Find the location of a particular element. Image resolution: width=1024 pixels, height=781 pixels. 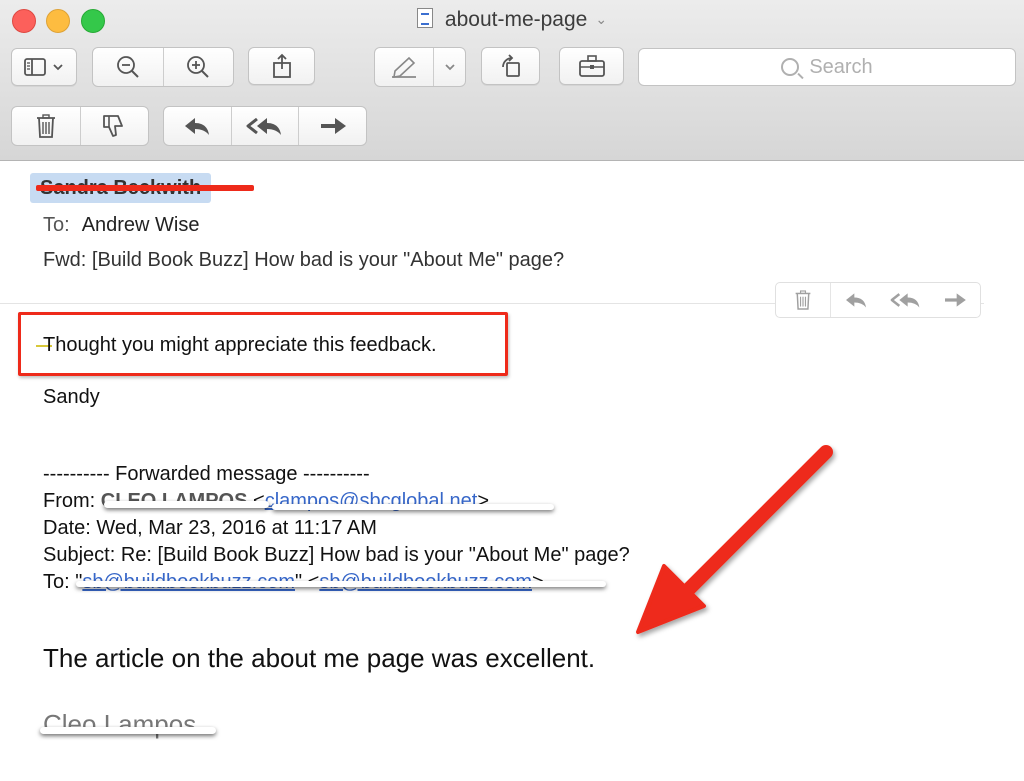

message-reply-button is located at coordinates (856, 300).